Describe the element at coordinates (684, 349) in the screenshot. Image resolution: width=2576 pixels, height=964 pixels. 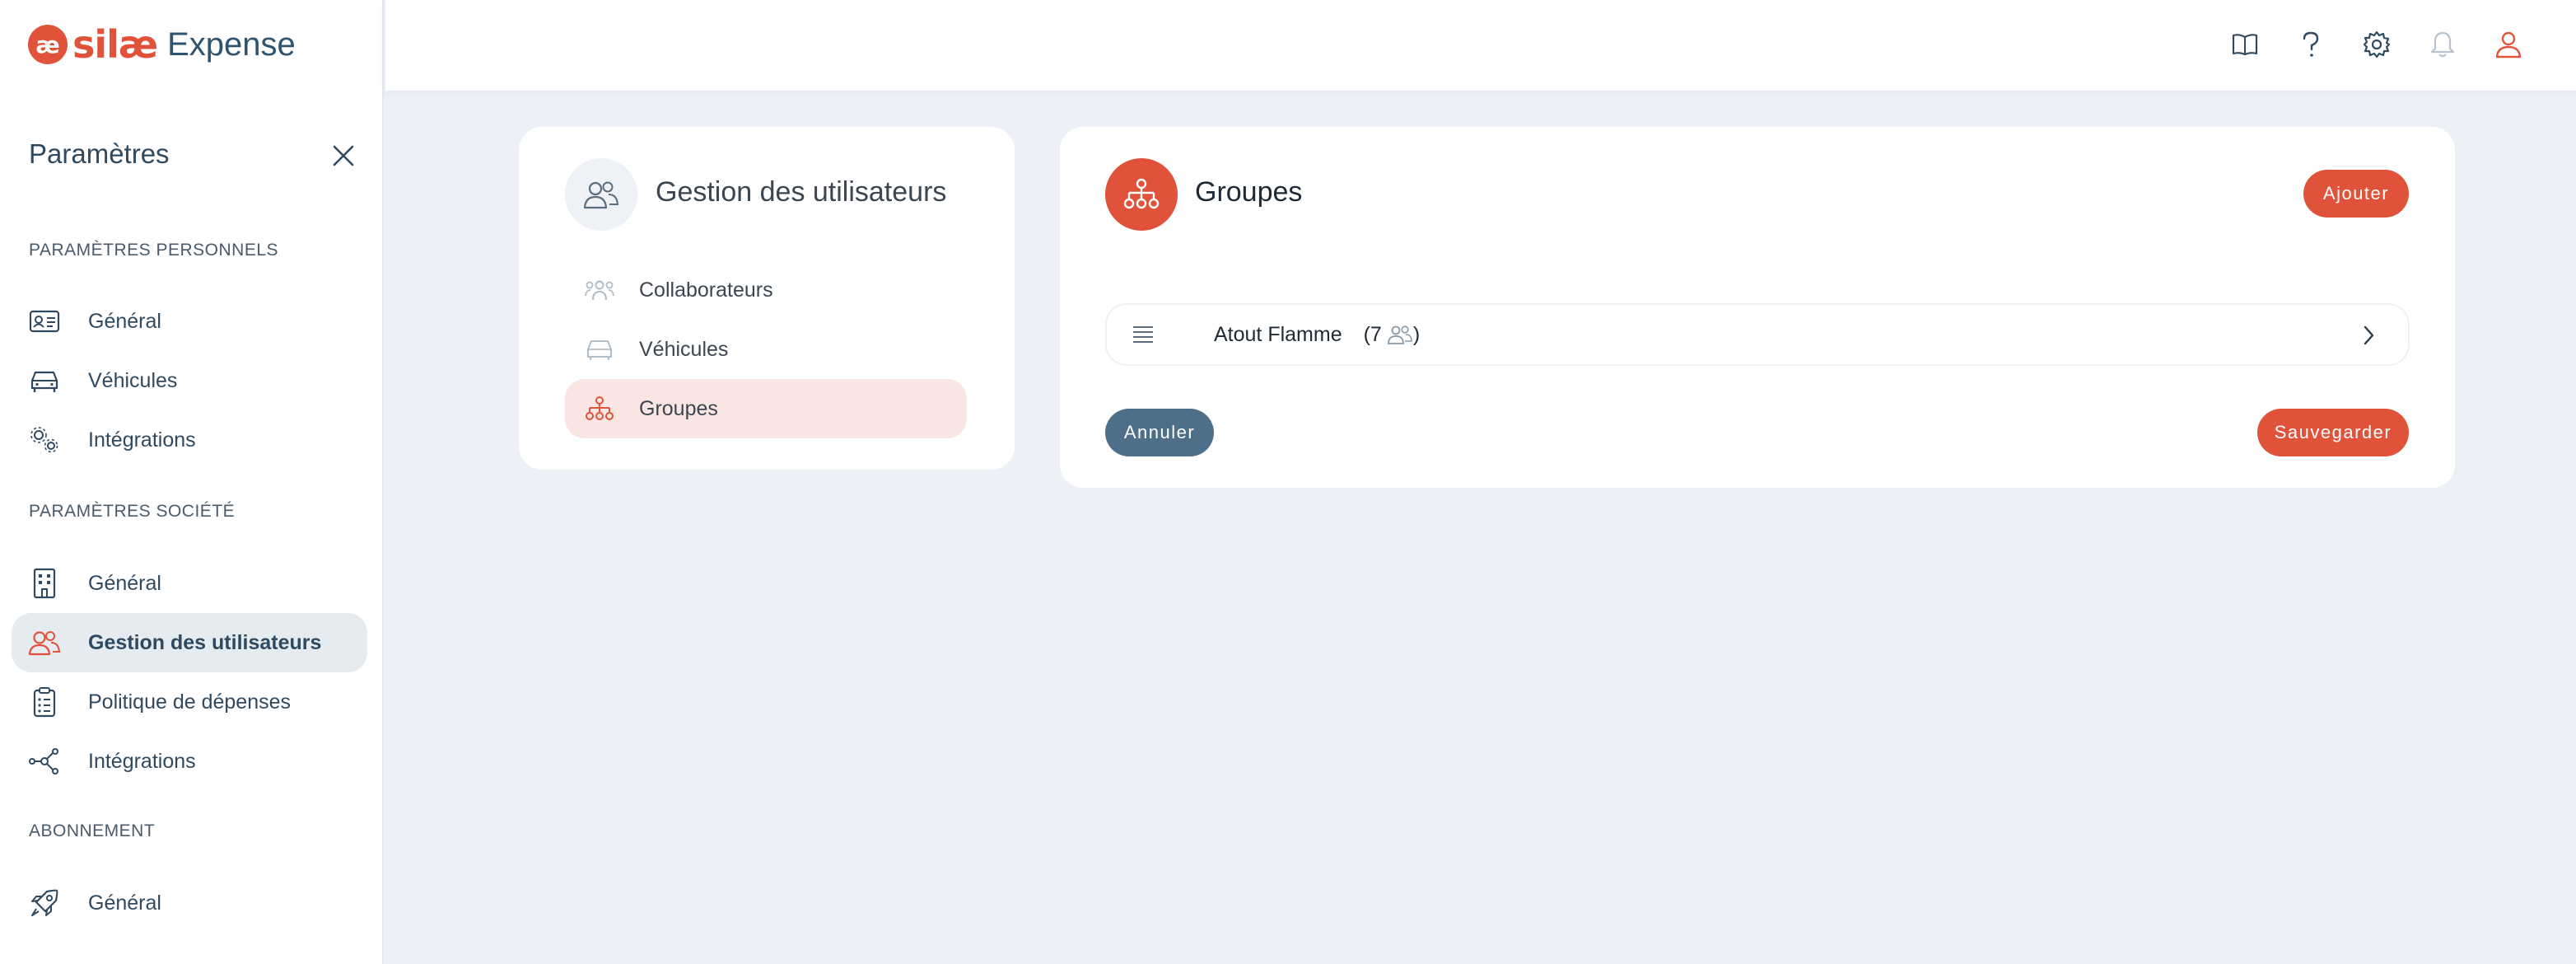
I see `tab-label: Véhicules` at that location.